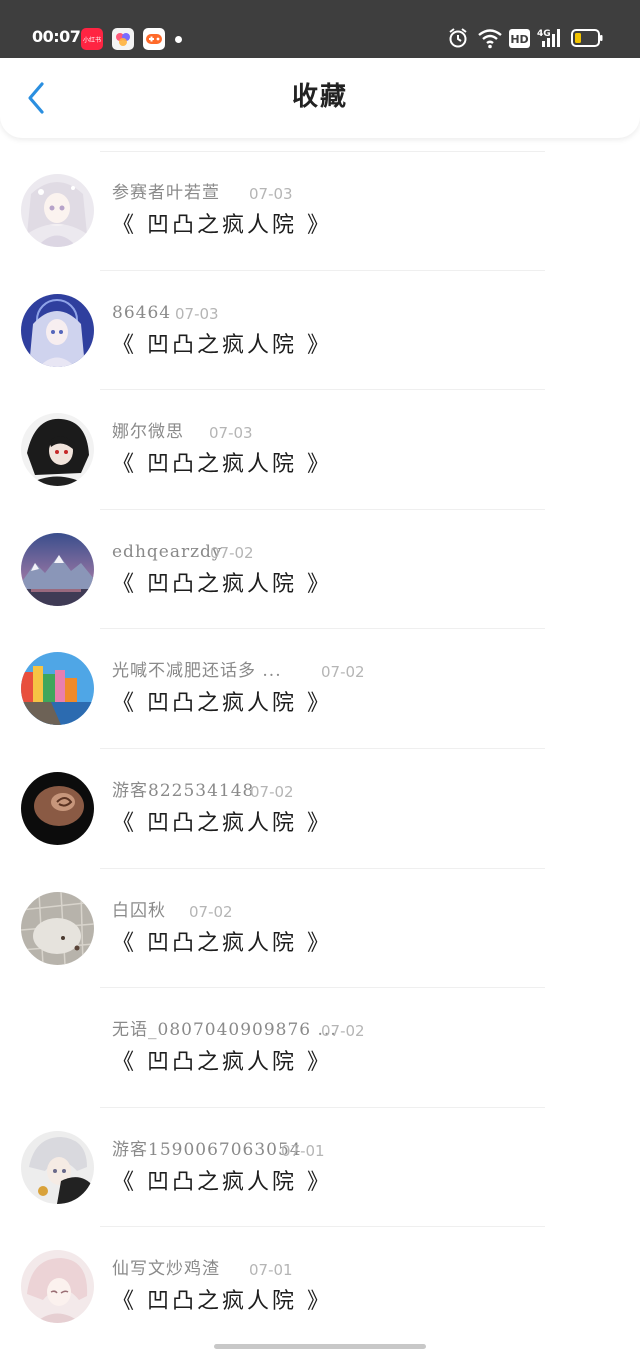  Describe the element at coordinates (490, 40) in the screenshot. I see `wifi-icon` at that location.